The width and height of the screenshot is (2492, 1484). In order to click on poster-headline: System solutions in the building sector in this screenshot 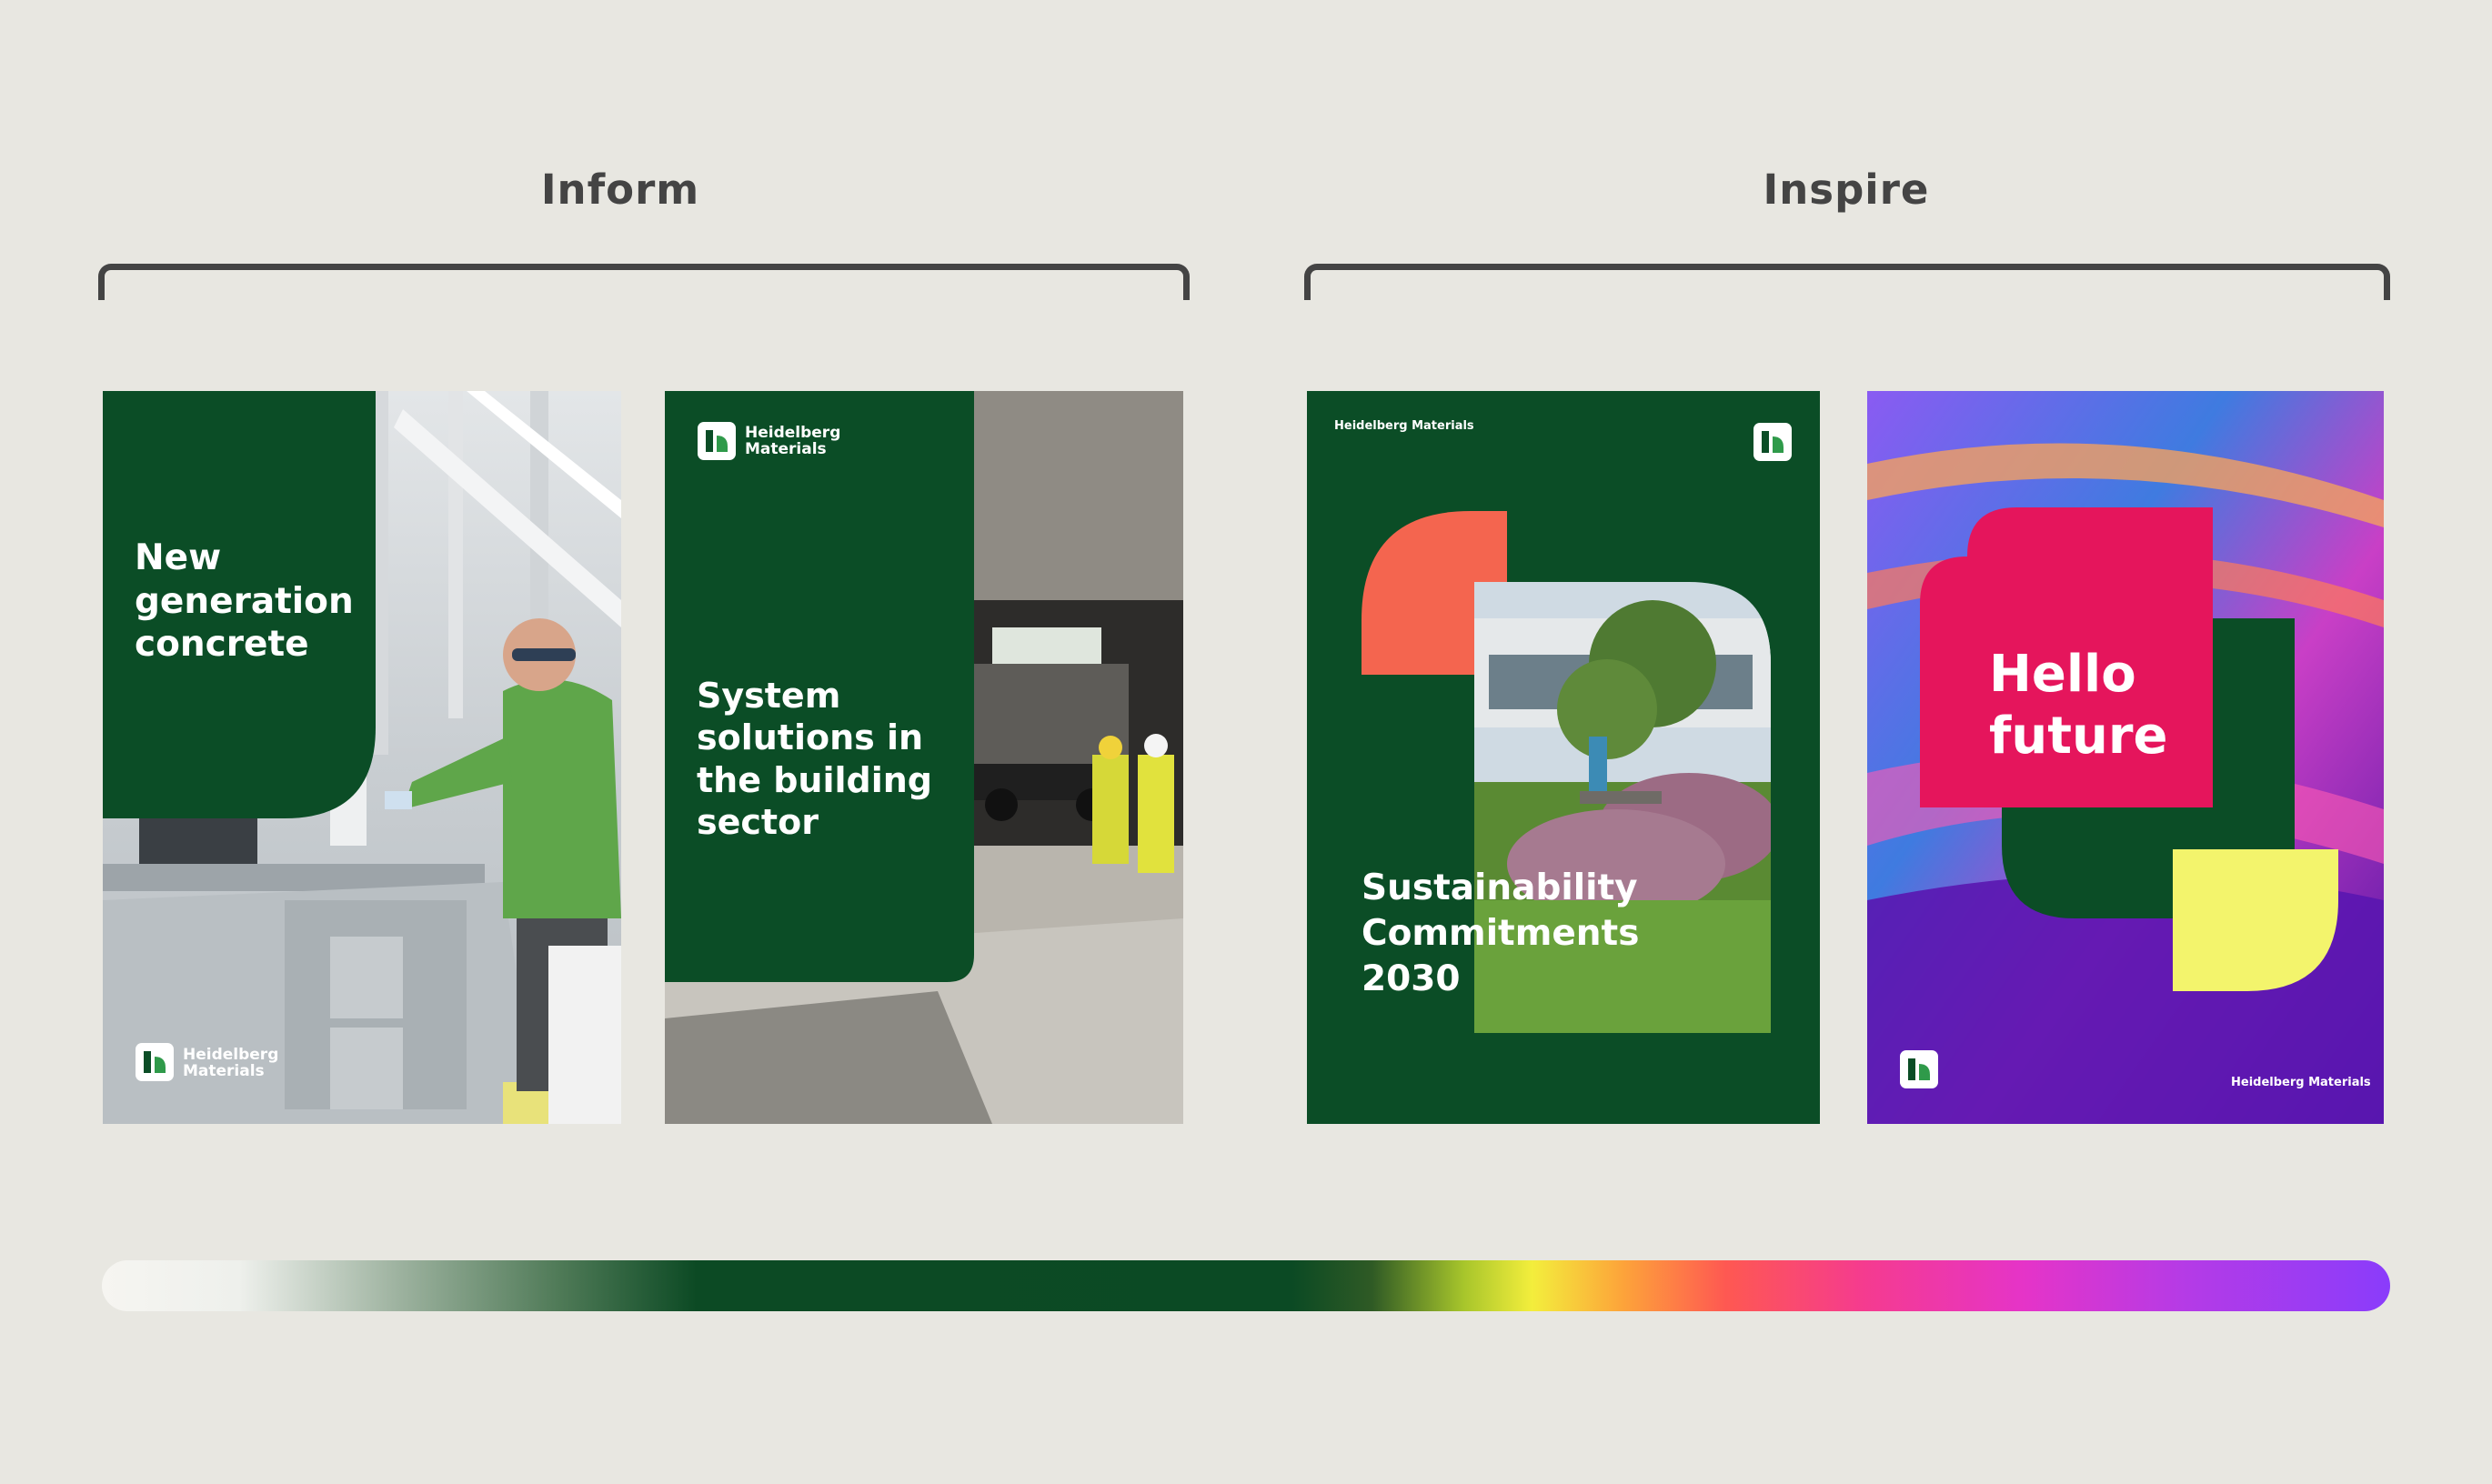, I will do `click(815, 760)`.